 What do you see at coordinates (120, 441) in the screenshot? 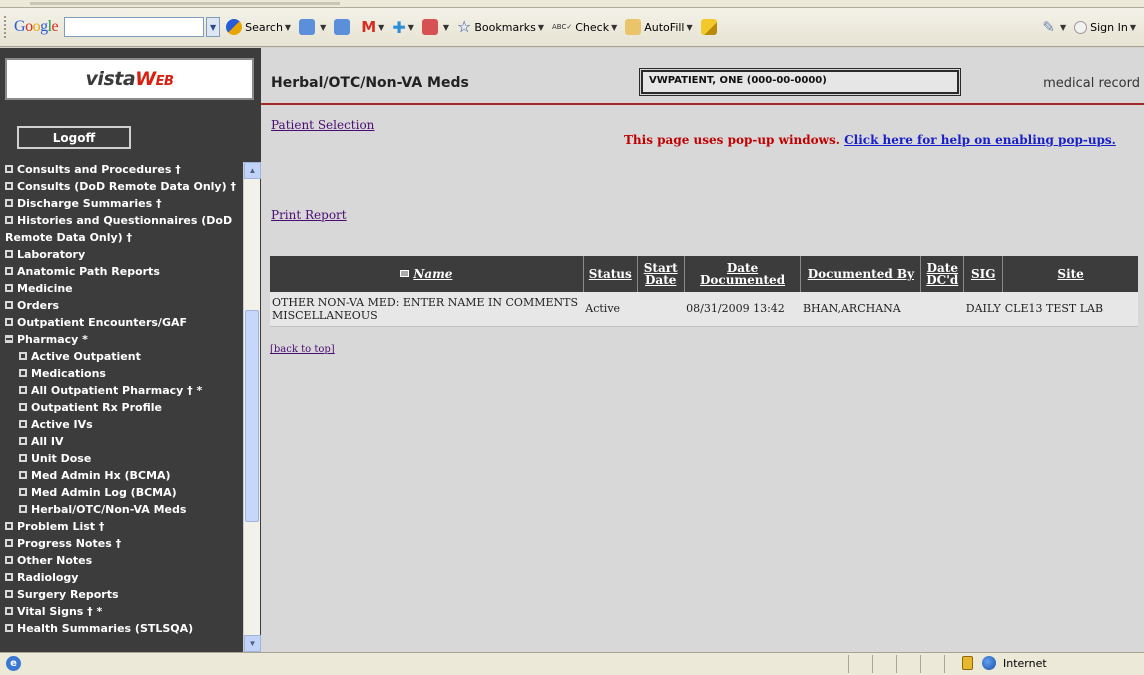
I see `sidebar-item: All IV` at bounding box center [120, 441].